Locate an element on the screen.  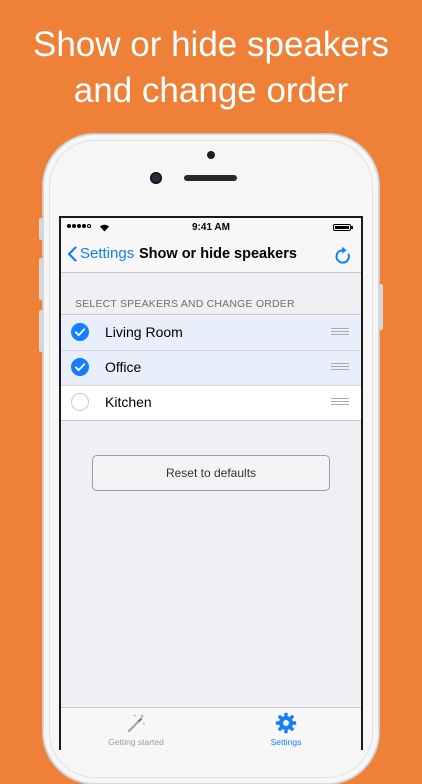
battery-icon is located at coordinates (343, 227).